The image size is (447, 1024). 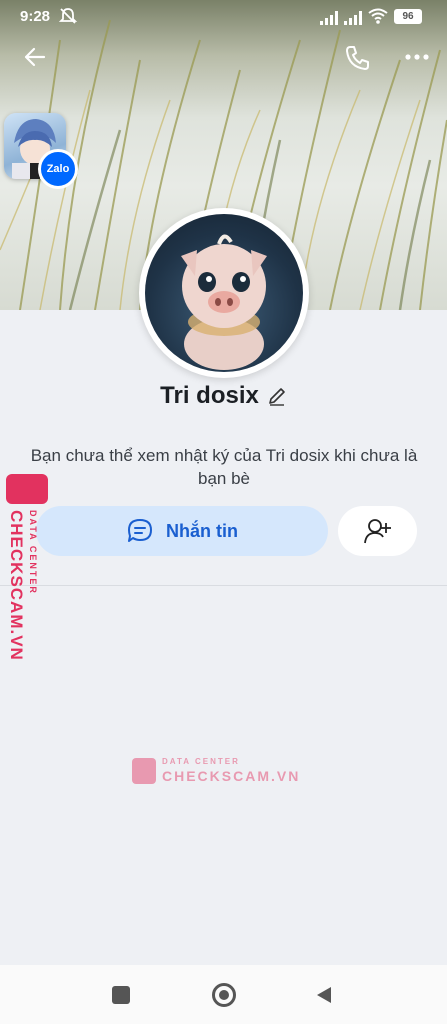 I want to click on piglet-image, so click(x=224, y=302).